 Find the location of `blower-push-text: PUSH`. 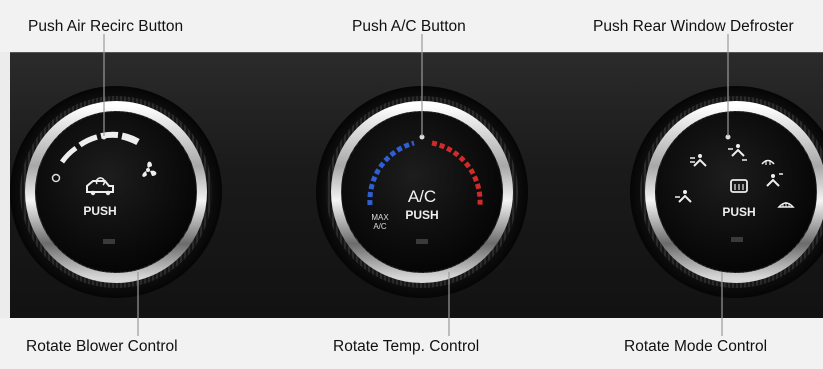

blower-push-text: PUSH is located at coordinates (99, 211).